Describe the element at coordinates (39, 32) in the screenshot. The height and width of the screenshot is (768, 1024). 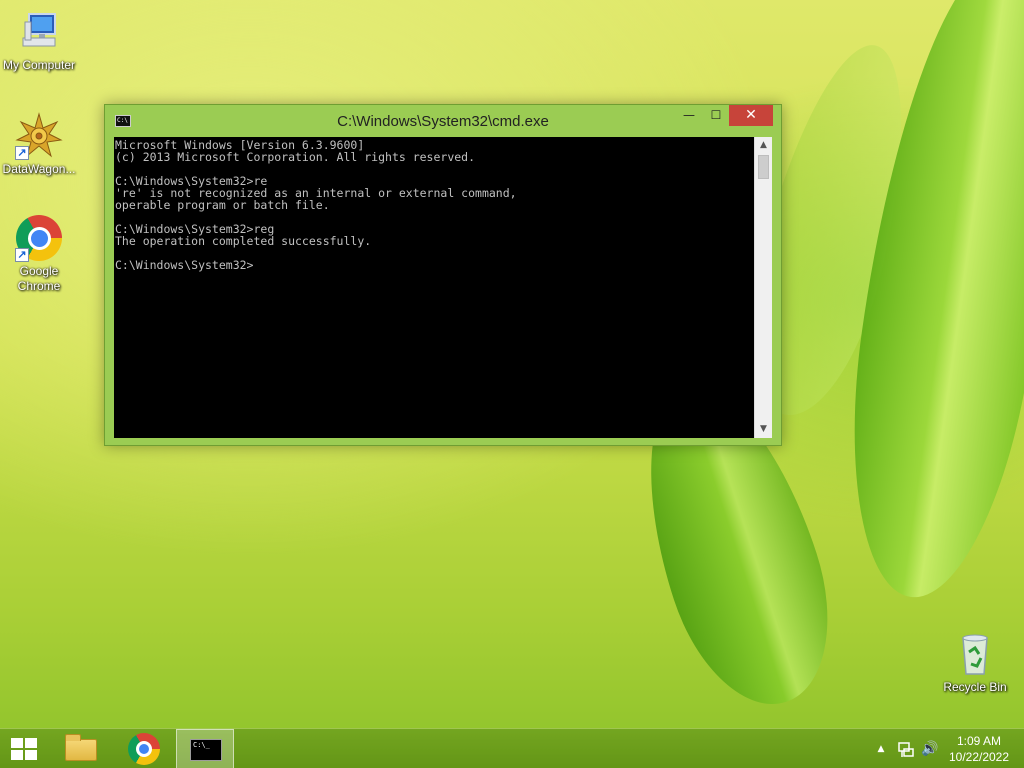
I see `computer-icon` at that location.